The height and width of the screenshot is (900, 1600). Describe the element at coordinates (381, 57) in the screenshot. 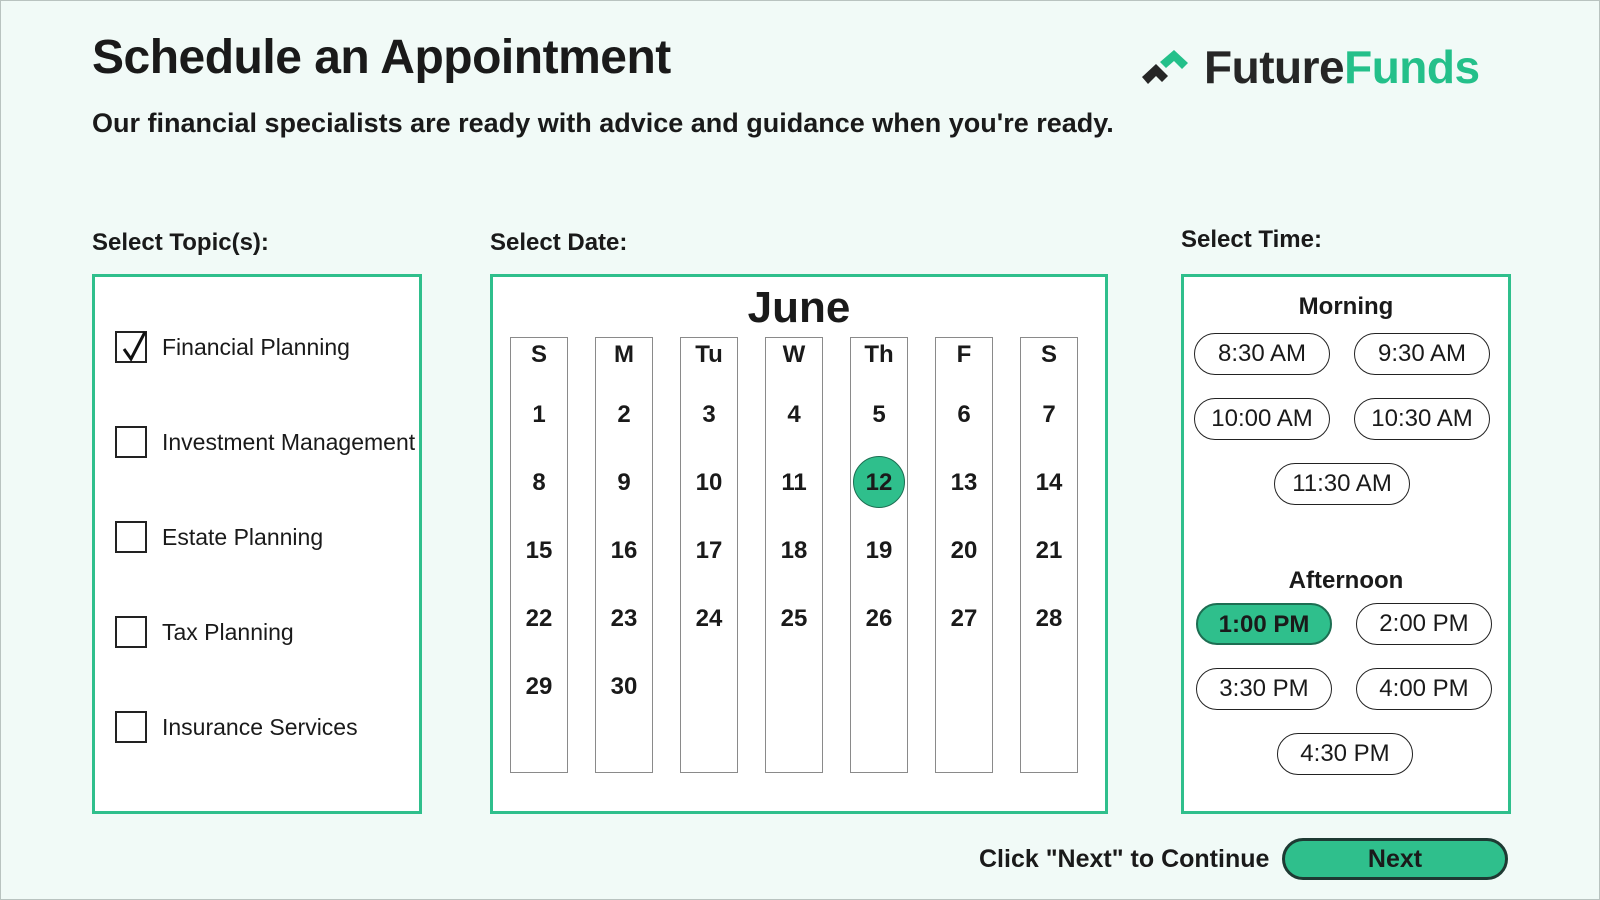

I see `page-title: Schedule an Appointment` at that location.